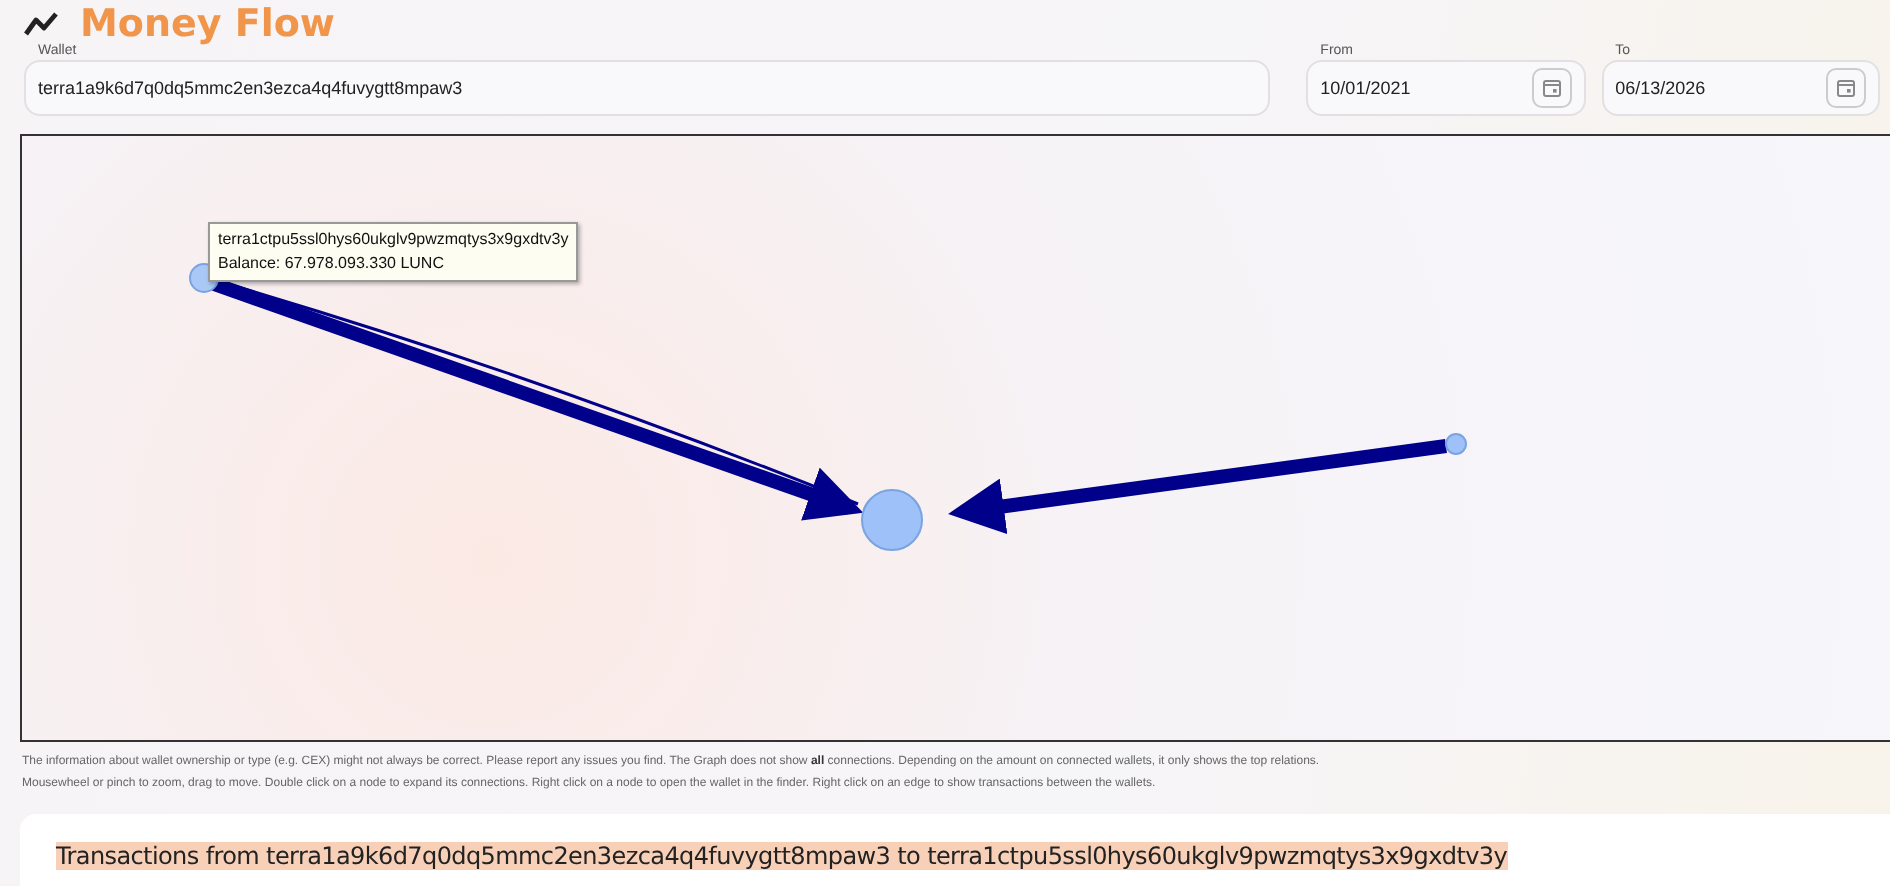 Image resolution: width=1890 pixels, height=886 pixels. What do you see at coordinates (332, 264) in the screenshot?
I see `tooltip-balance: Balance: 67.978.093.330 LUNC` at bounding box center [332, 264].